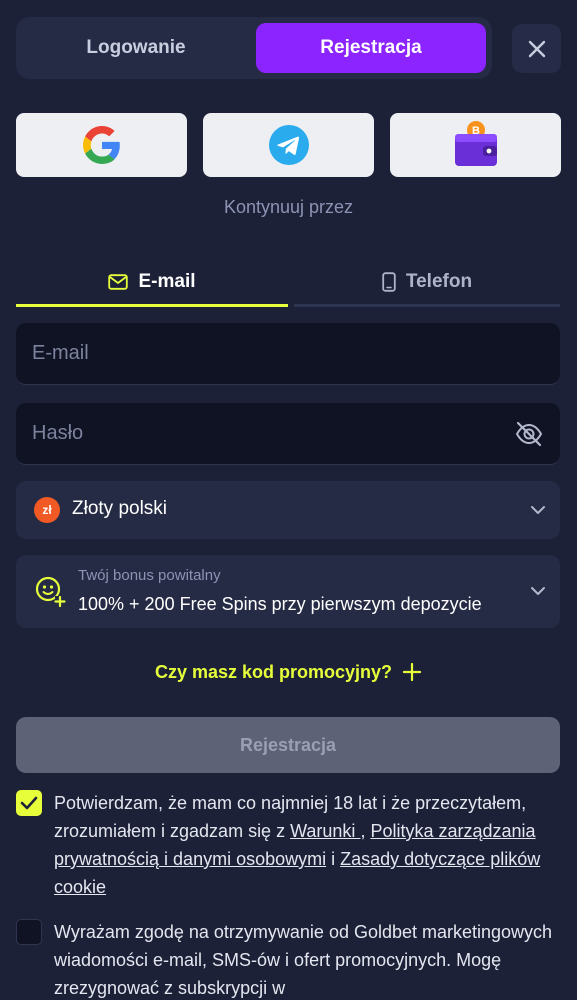 The image size is (577, 1000). I want to click on terms-link: Warunki, so click(325, 831).